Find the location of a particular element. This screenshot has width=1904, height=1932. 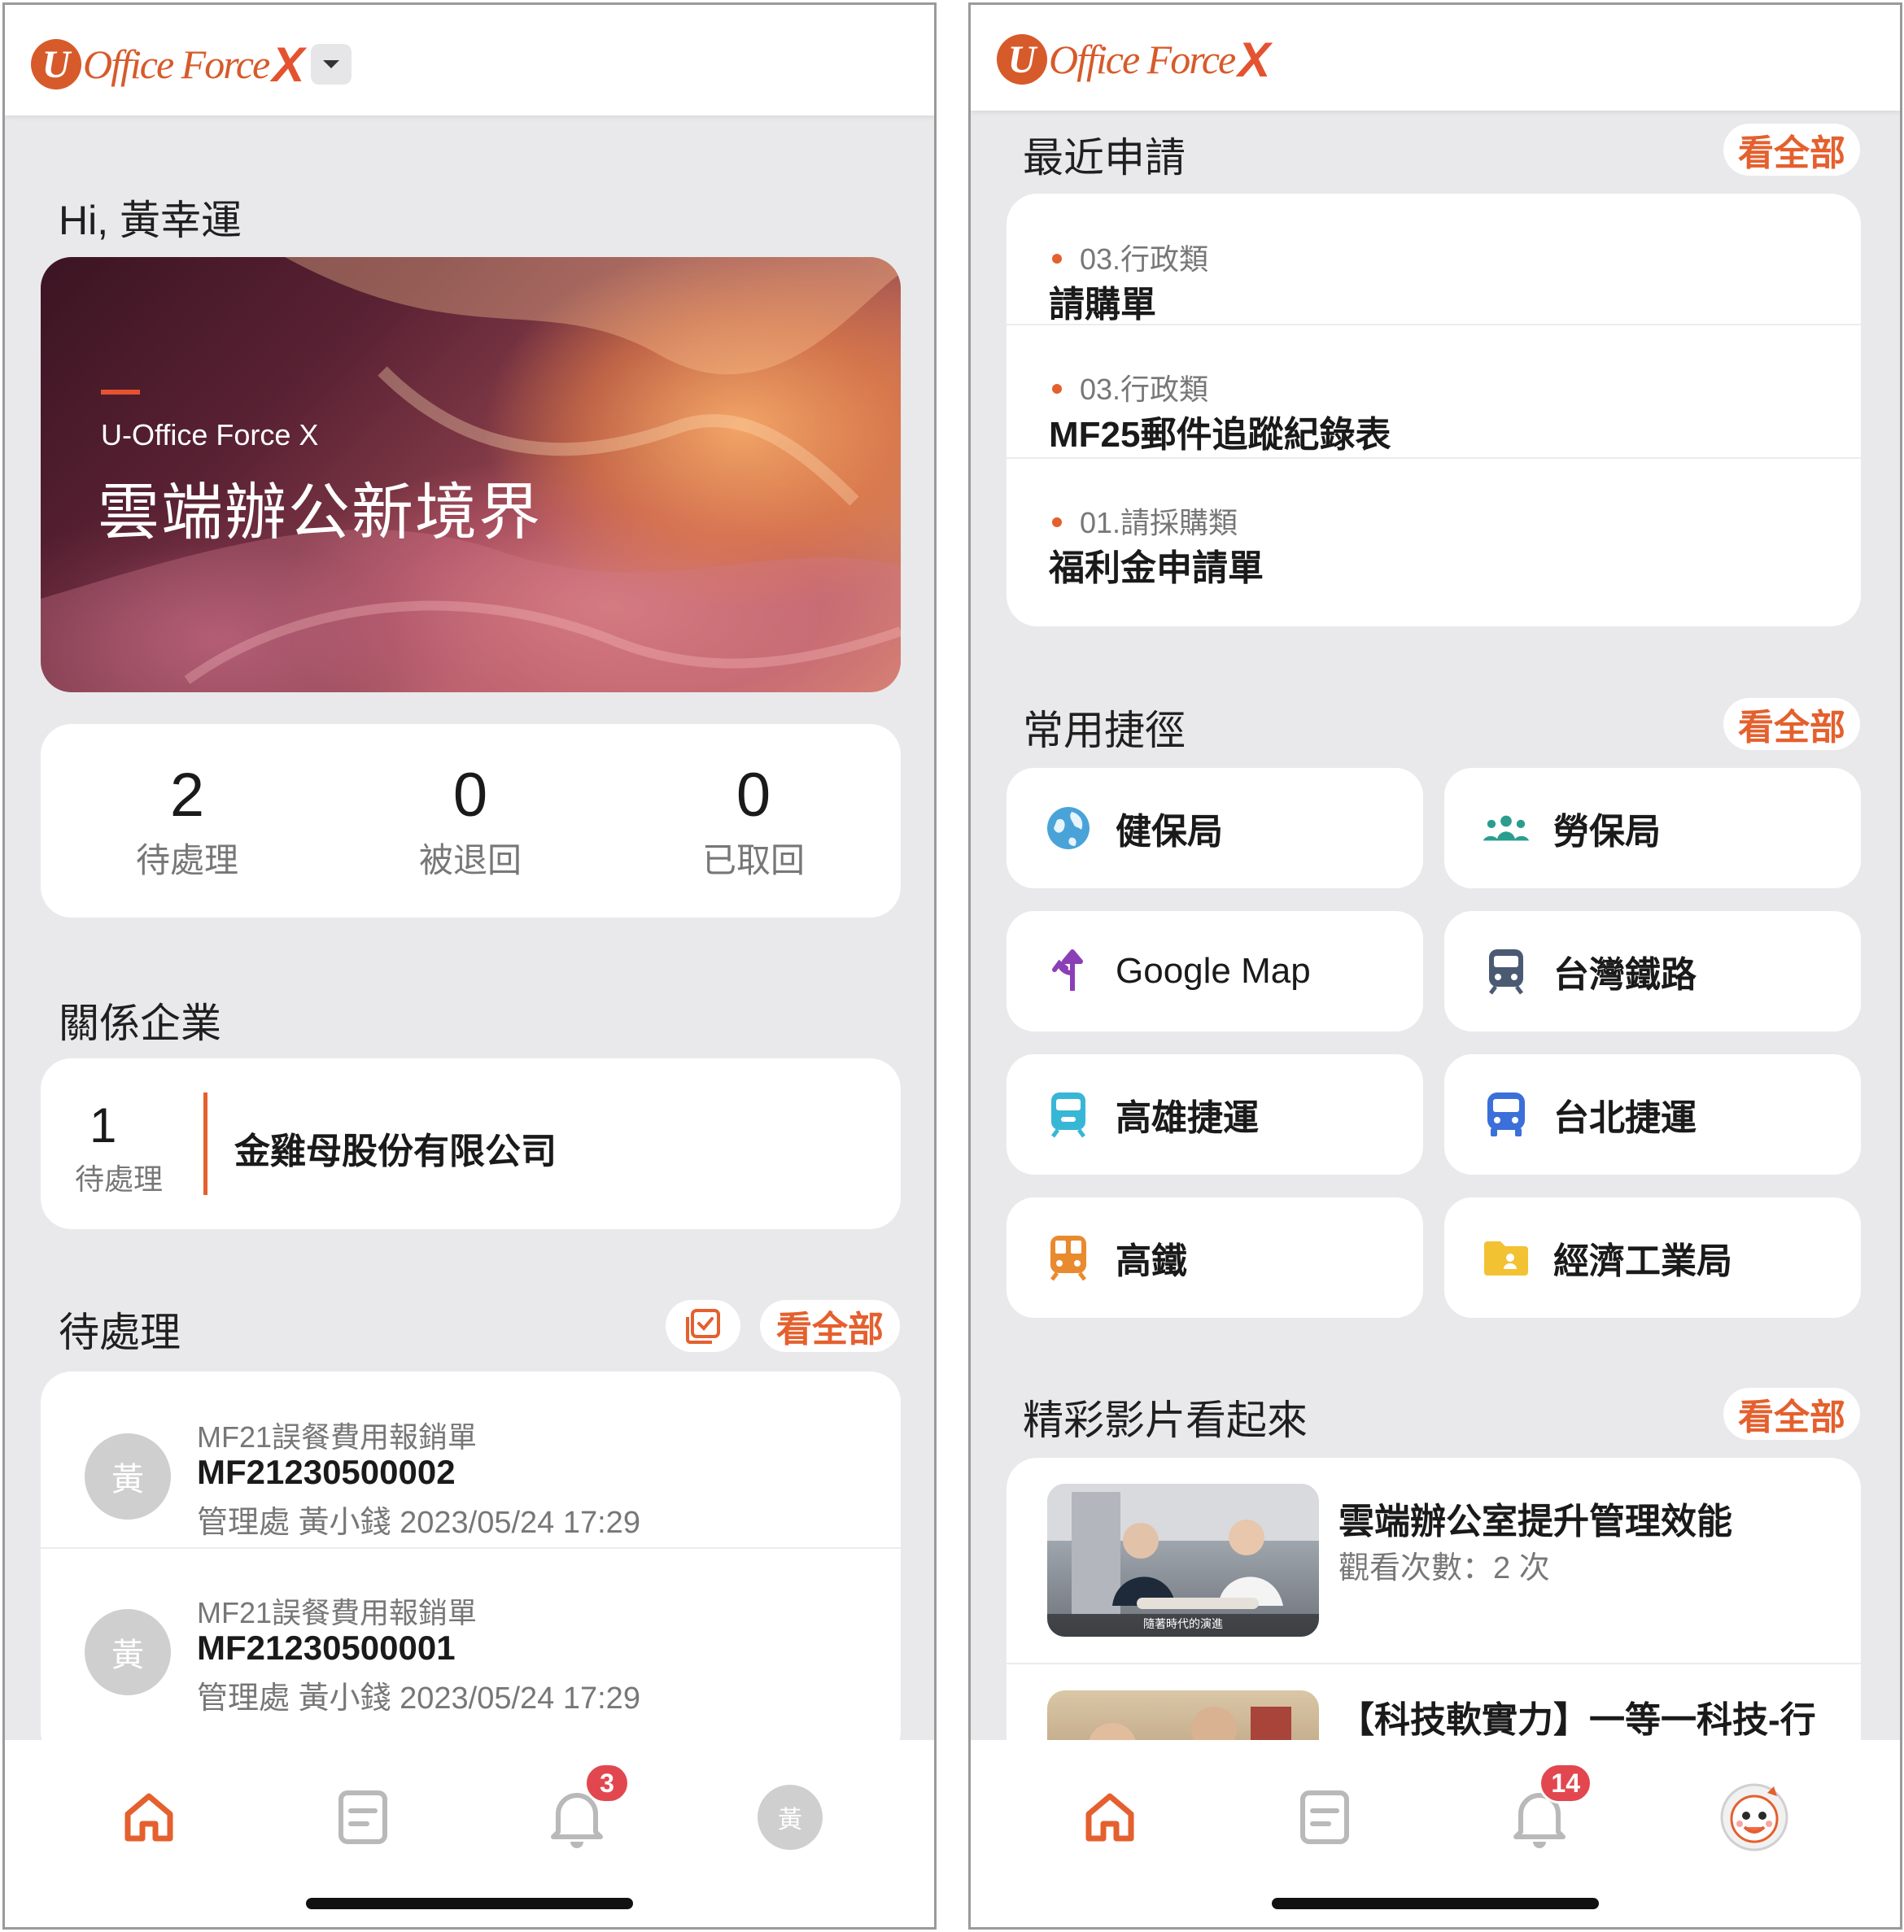

videos-view-all-button: 看全部 is located at coordinates (1792, 1414).